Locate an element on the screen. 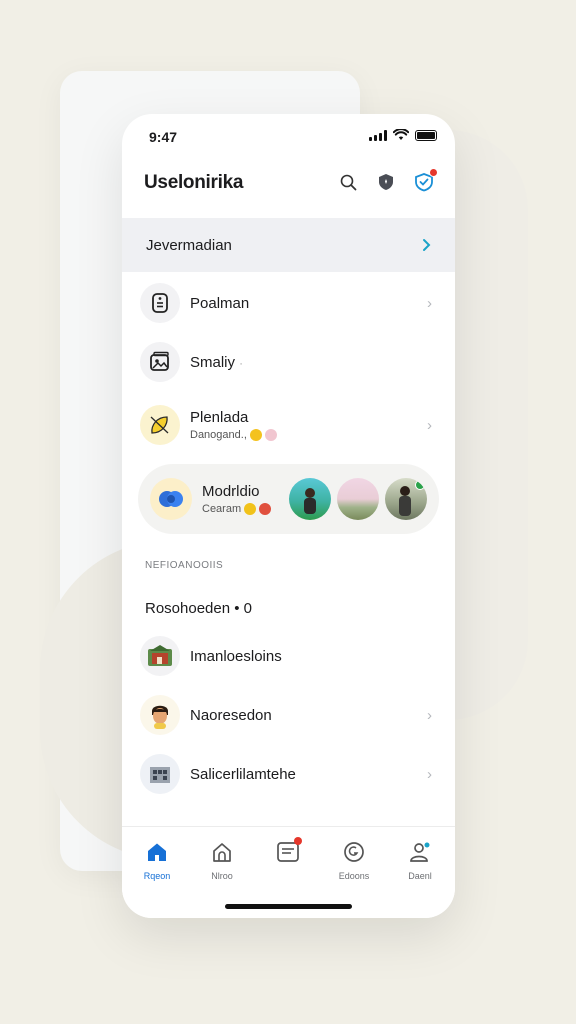 This screenshot has width=576, height=1024. search-icon is located at coordinates (348, 182).